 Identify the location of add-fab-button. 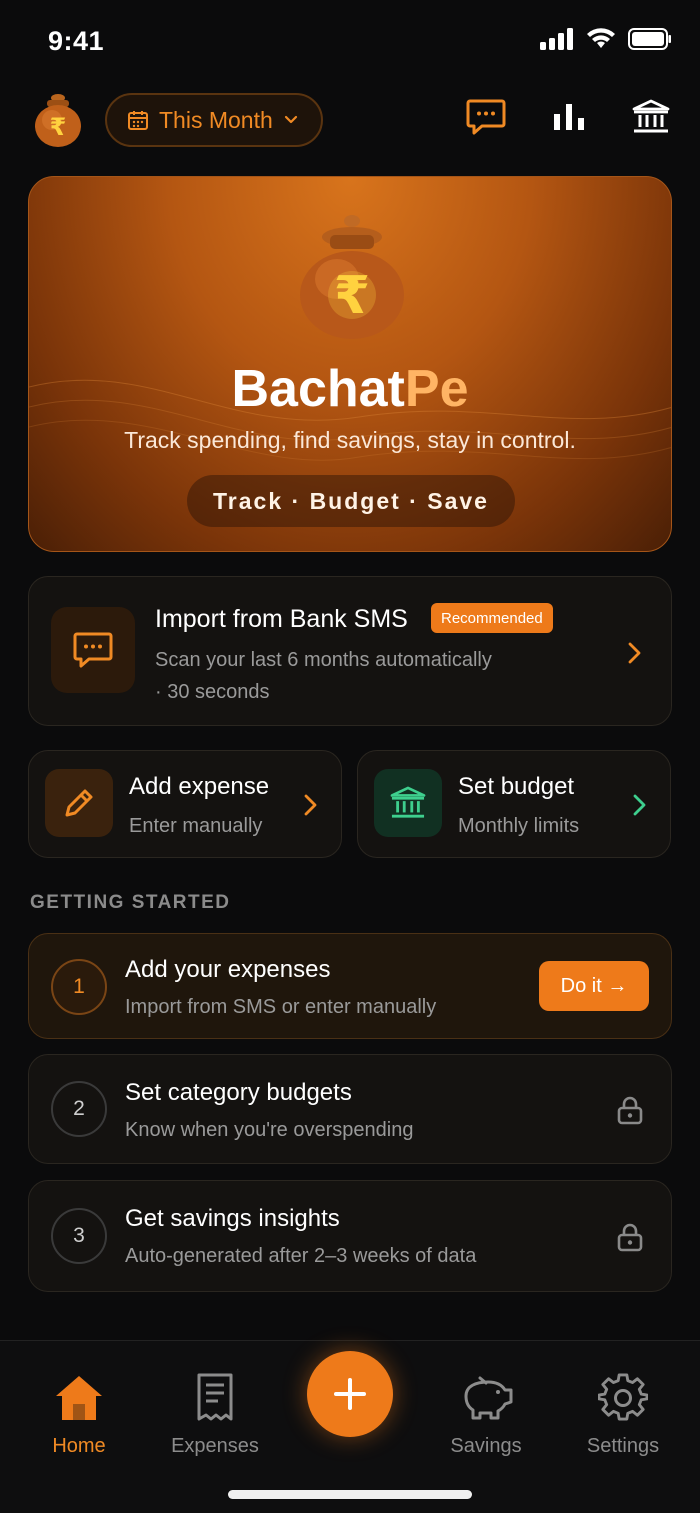
(350, 1394).